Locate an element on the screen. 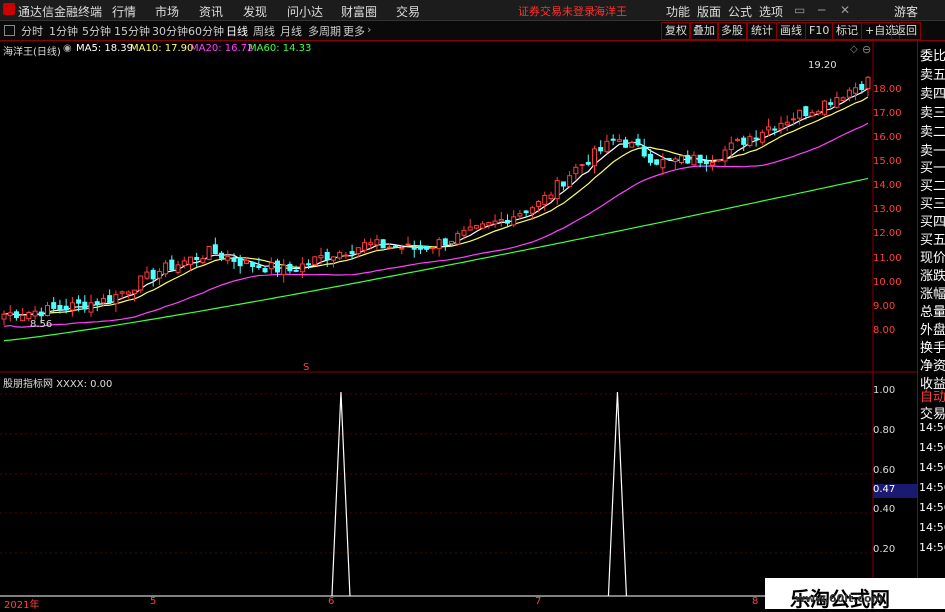 Image resolution: width=945 pixels, height=612 pixels. close-icon: ✕ is located at coordinates (845, 10).